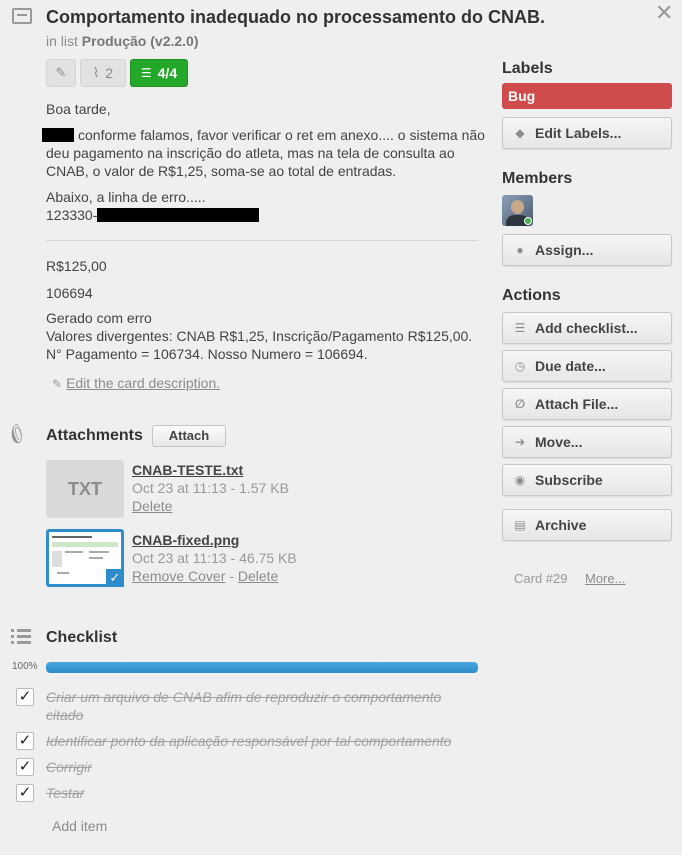 Image resolution: width=682 pixels, height=855 pixels. Describe the element at coordinates (178, 576) in the screenshot. I see `remove-cover-link: Remove Cover` at that location.